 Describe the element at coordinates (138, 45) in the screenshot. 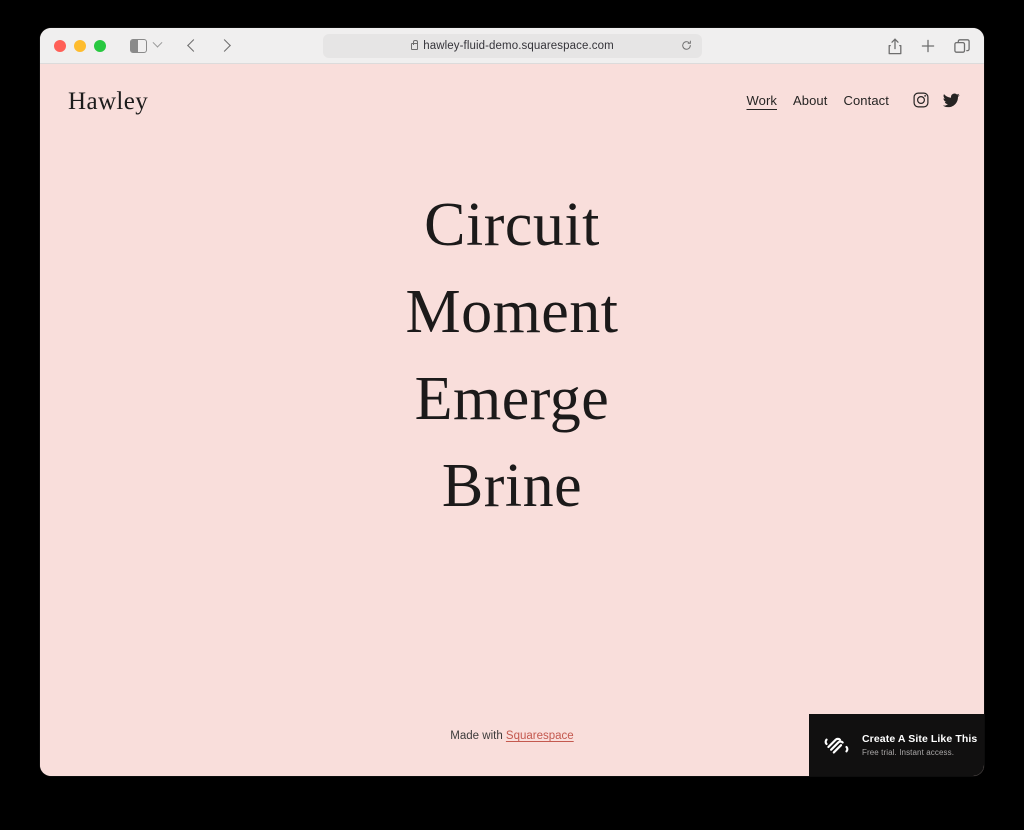

I see `sidebar-icon` at that location.